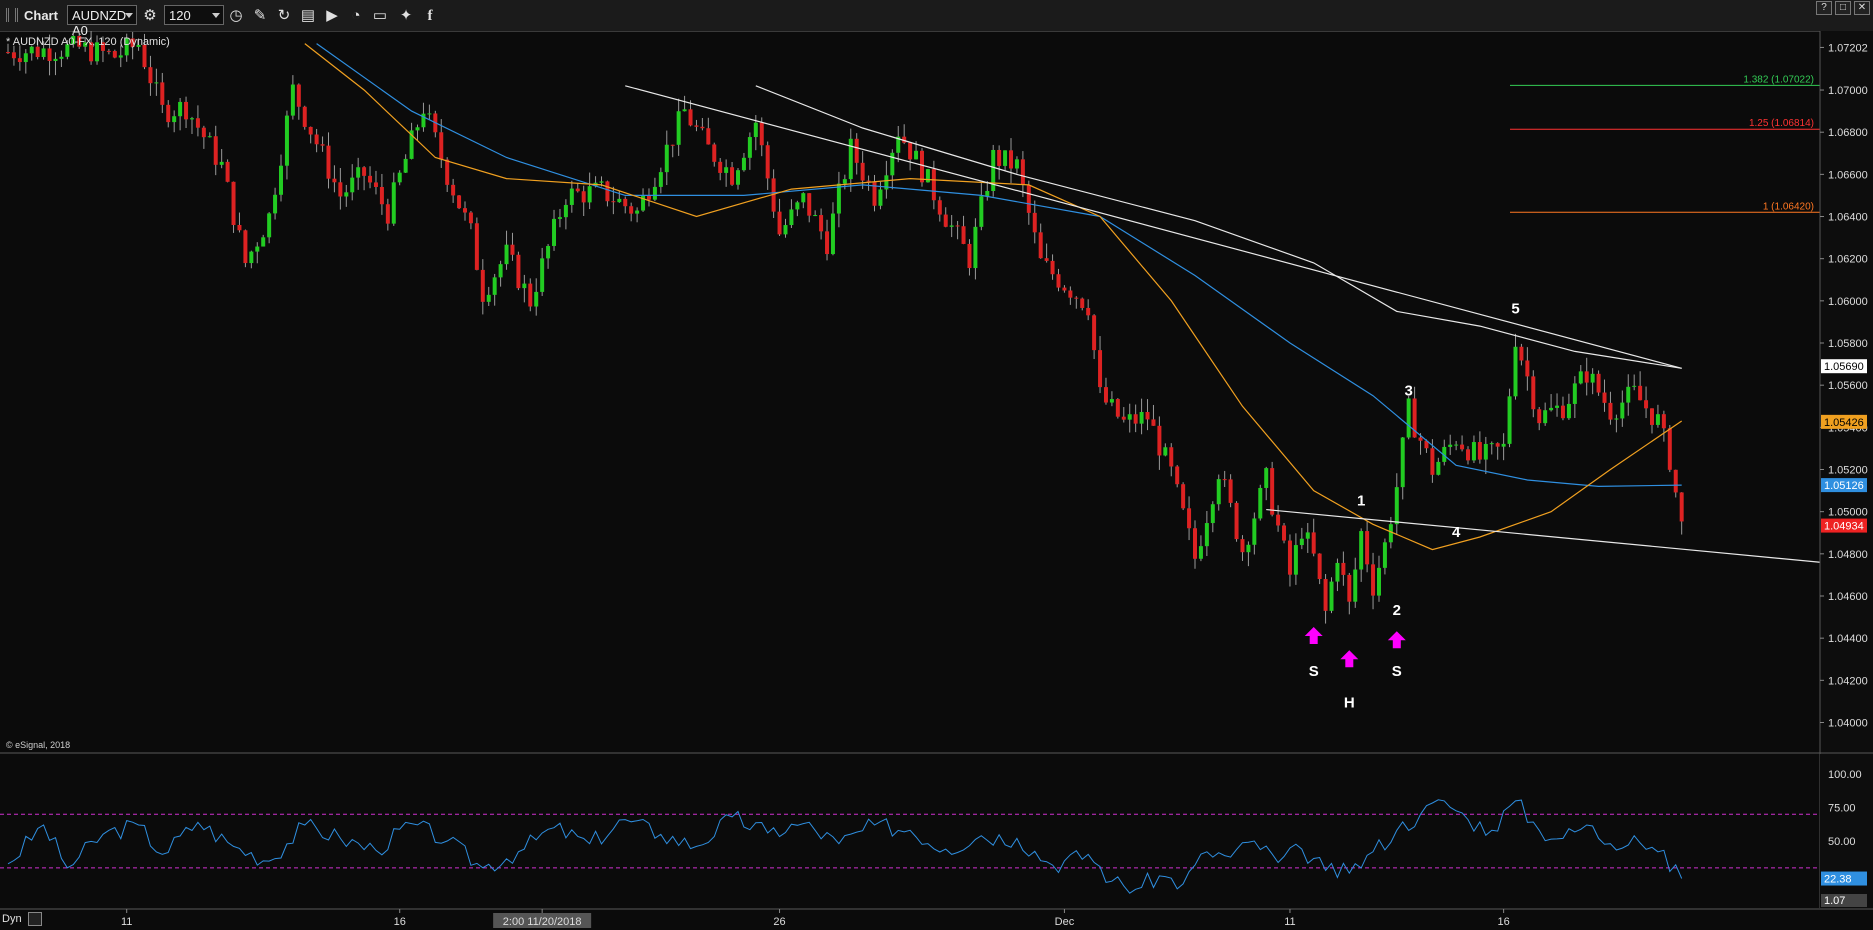 Image resolution: width=1873 pixels, height=930 pixels. Describe the element at coordinates (406, 16) in the screenshot. I see `twitter-icon: ✦` at that location.